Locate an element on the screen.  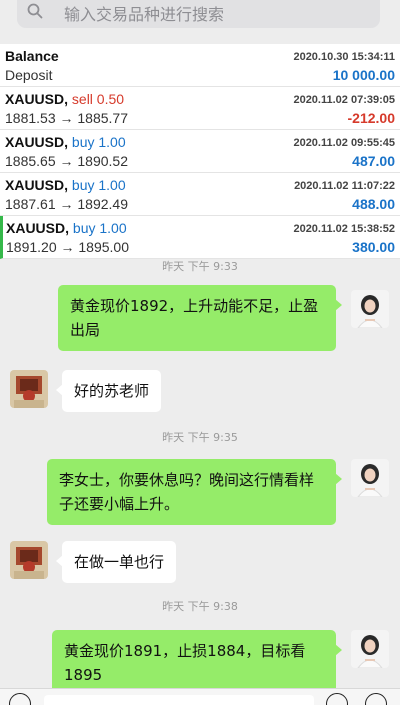
trade-symbol: XAUUSD, sell 0.50 is located at coordinates (65, 99).